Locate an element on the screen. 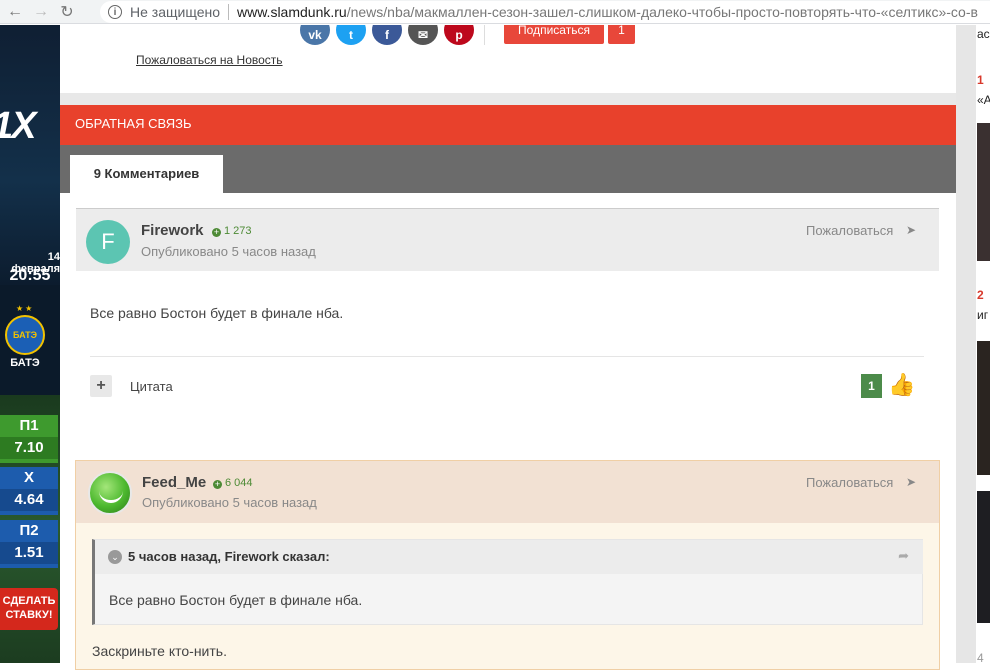 Image resolution: width=990 pixels, height=670 pixels. sidebar-rank: 4 is located at coordinates (980, 657).